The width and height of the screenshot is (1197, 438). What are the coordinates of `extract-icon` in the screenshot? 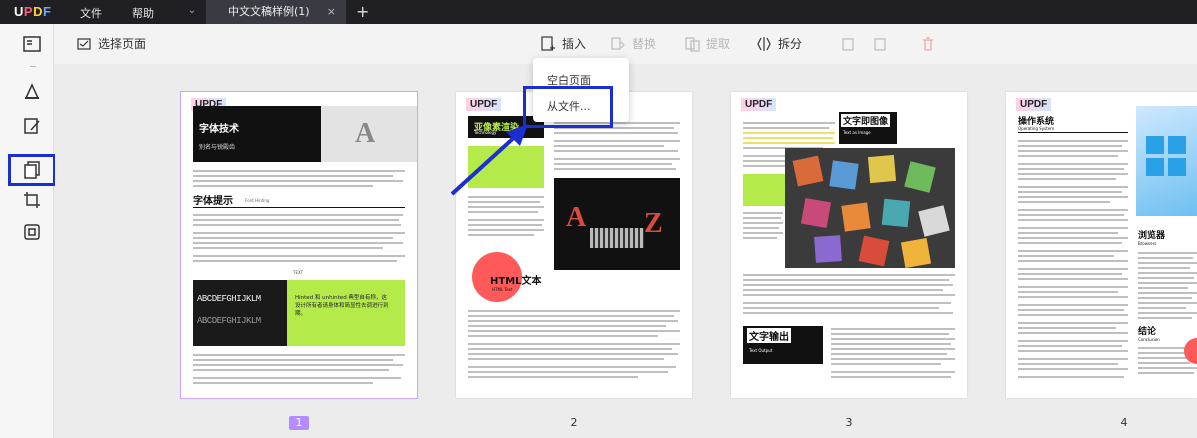 It's located at (692, 44).